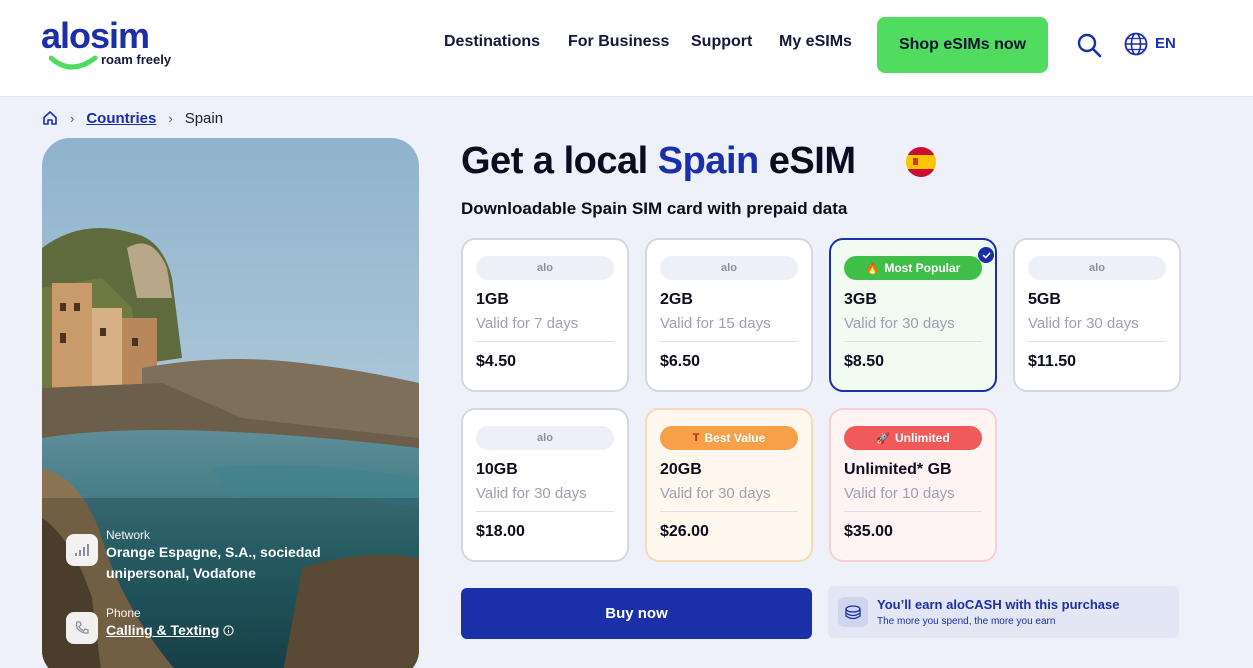 The width and height of the screenshot is (1253, 668). Describe the element at coordinates (82, 550) in the screenshot. I see `signal-icon` at that location.